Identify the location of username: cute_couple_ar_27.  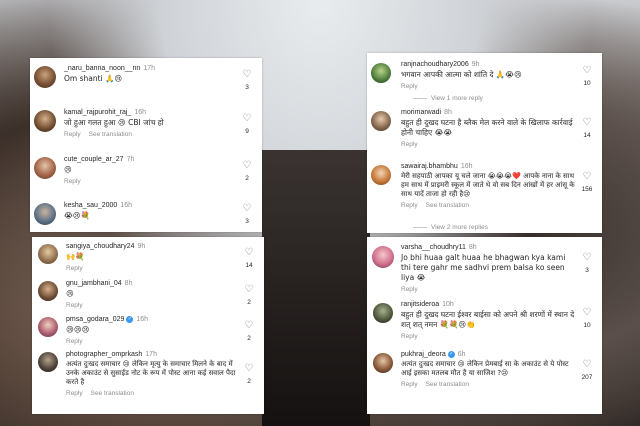
(94, 159).